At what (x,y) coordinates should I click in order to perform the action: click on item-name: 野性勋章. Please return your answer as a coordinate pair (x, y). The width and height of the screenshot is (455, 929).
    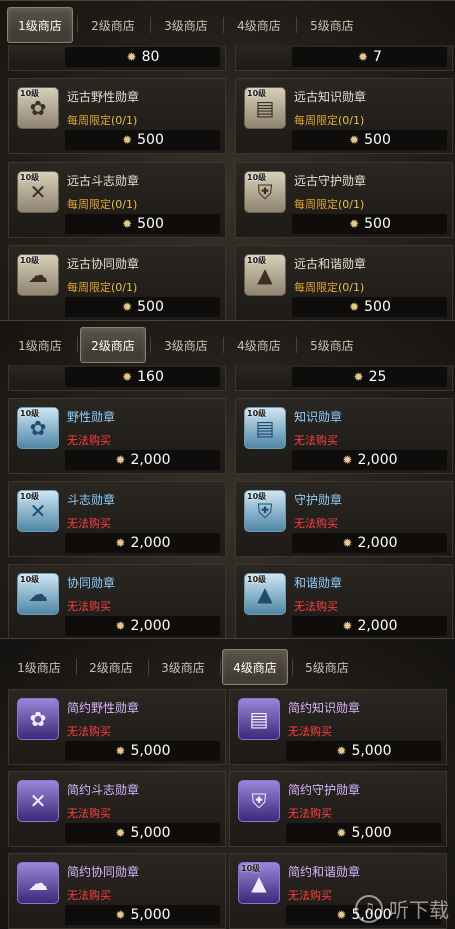
    Looking at the image, I should click on (91, 417).